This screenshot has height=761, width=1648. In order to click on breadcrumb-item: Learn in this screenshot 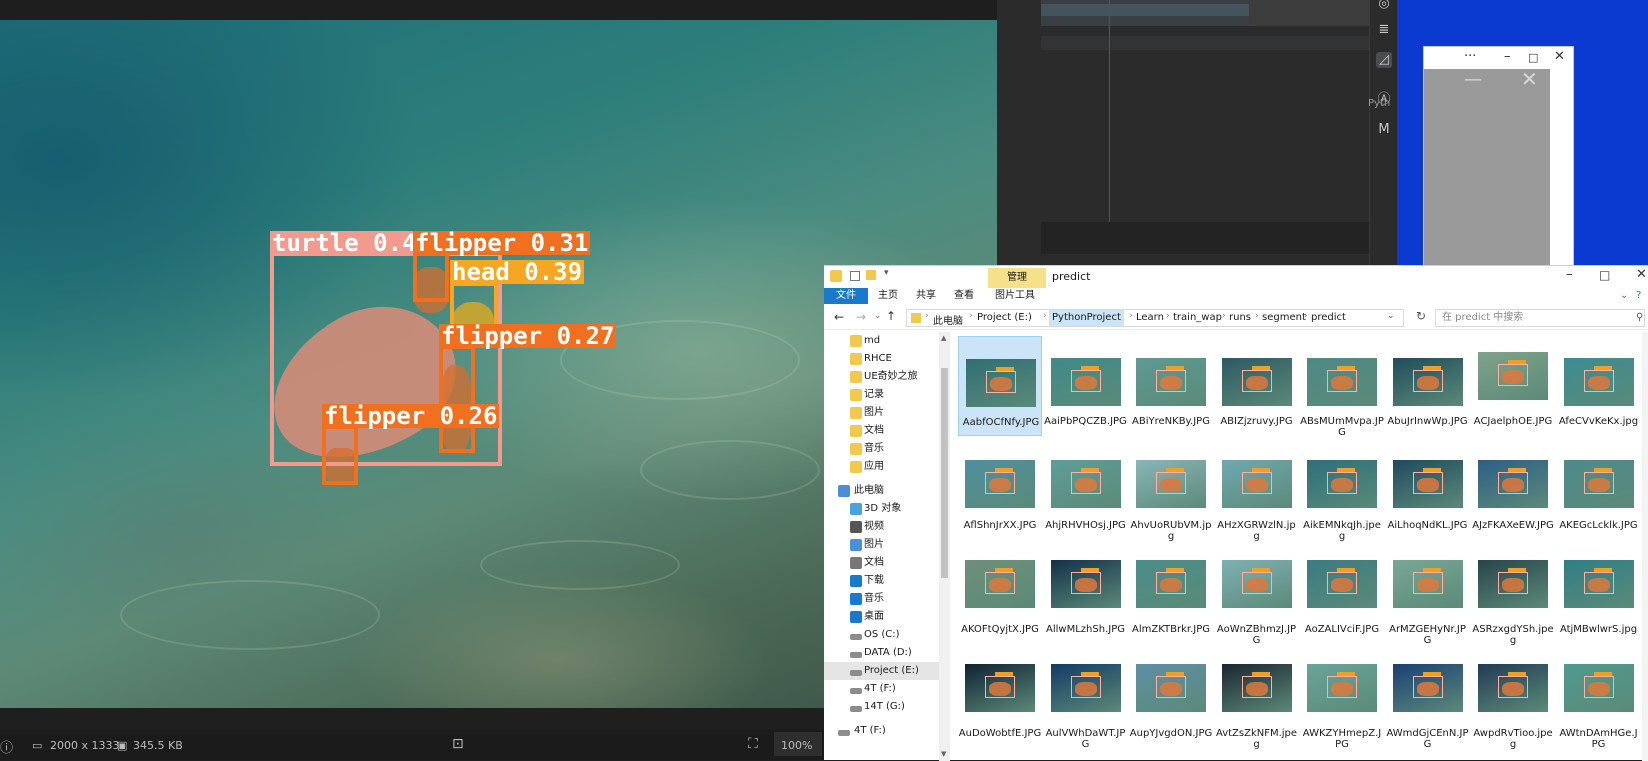, I will do `click(1150, 317)`.